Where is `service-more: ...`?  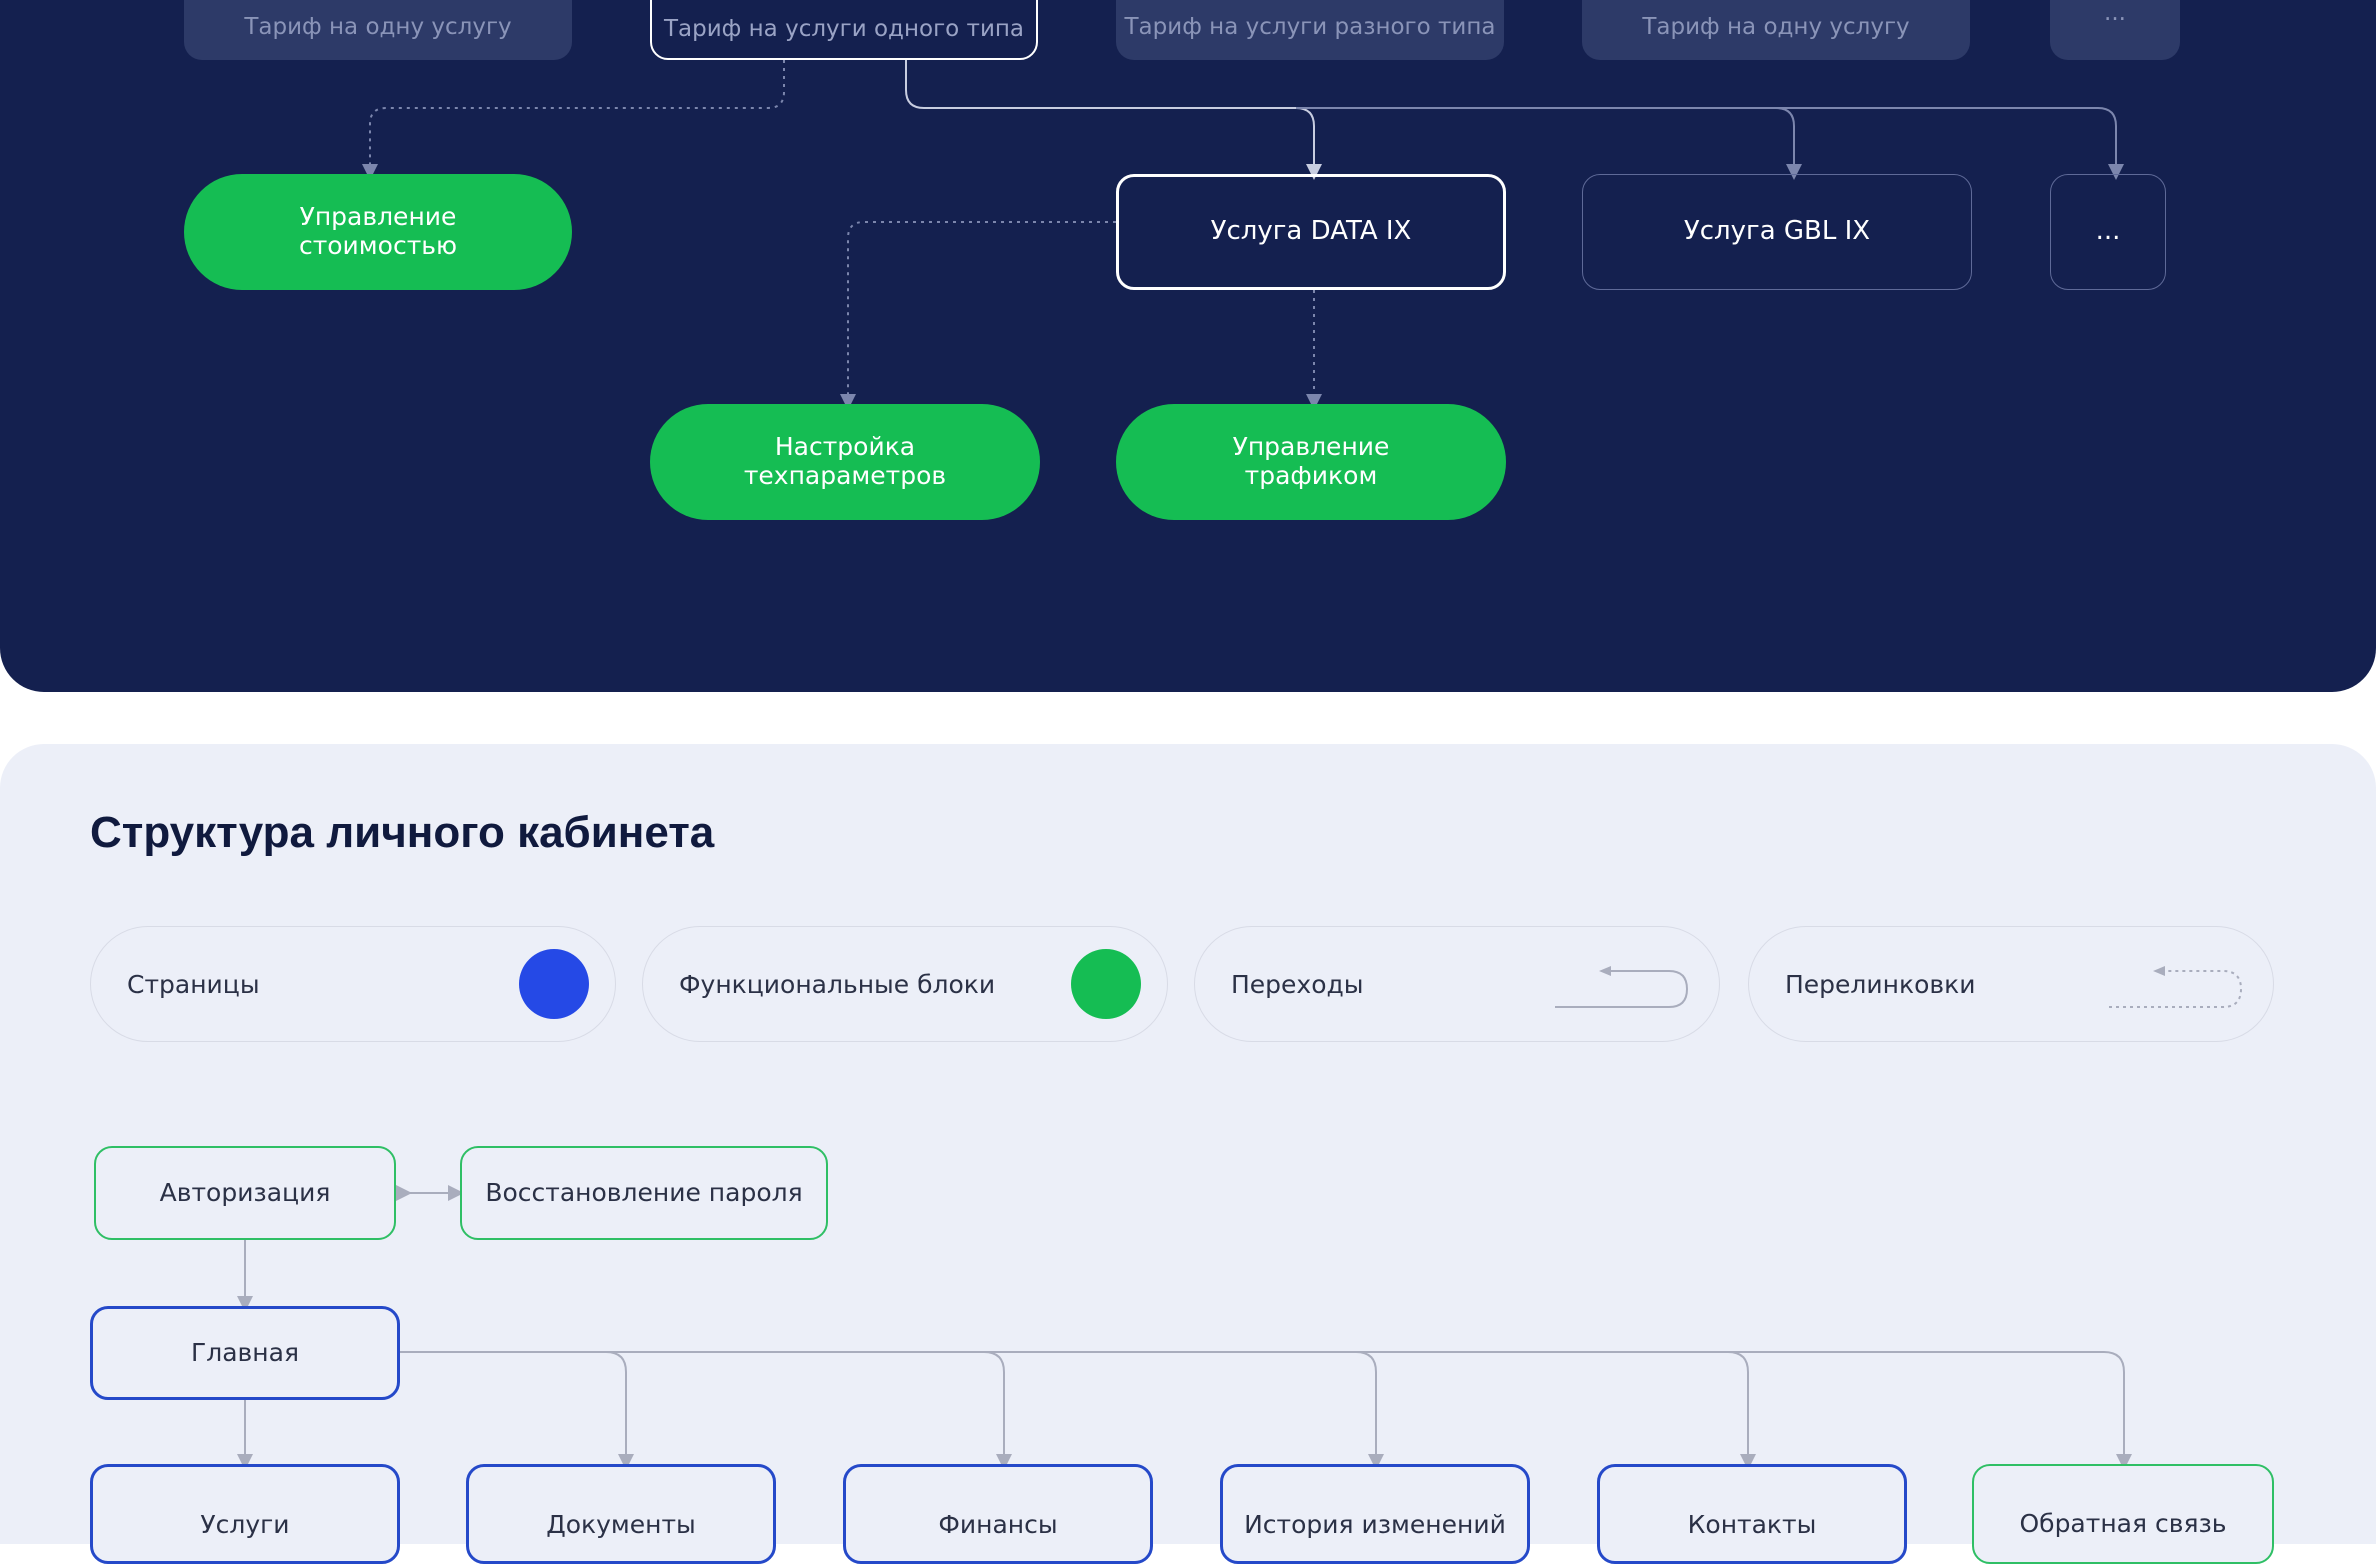 service-more: ... is located at coordinates (2108, 232).